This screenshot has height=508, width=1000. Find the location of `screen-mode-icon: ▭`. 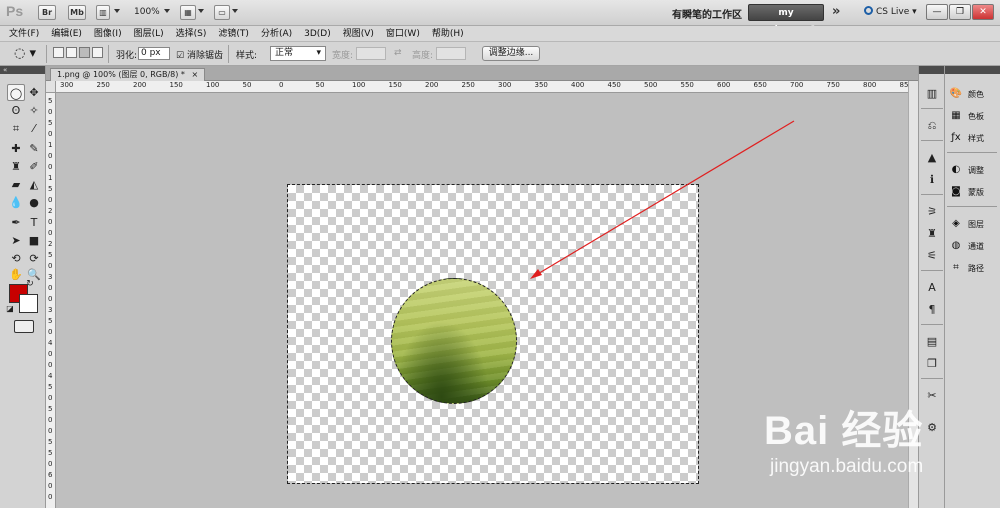

screen-mode-icon: ▭ is located at coordinates (222, 12).